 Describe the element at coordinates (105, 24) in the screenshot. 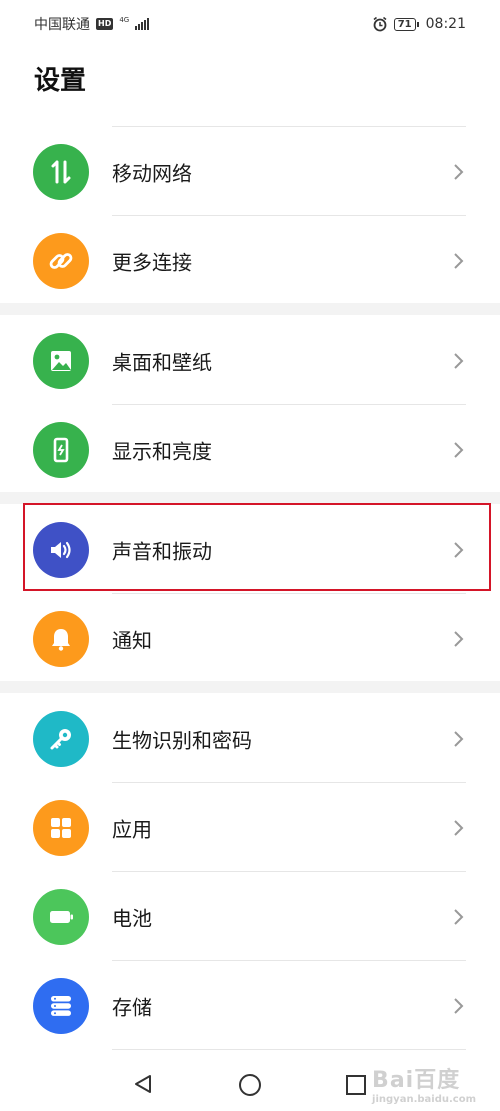

I see `hd-badge: HD` at that location.